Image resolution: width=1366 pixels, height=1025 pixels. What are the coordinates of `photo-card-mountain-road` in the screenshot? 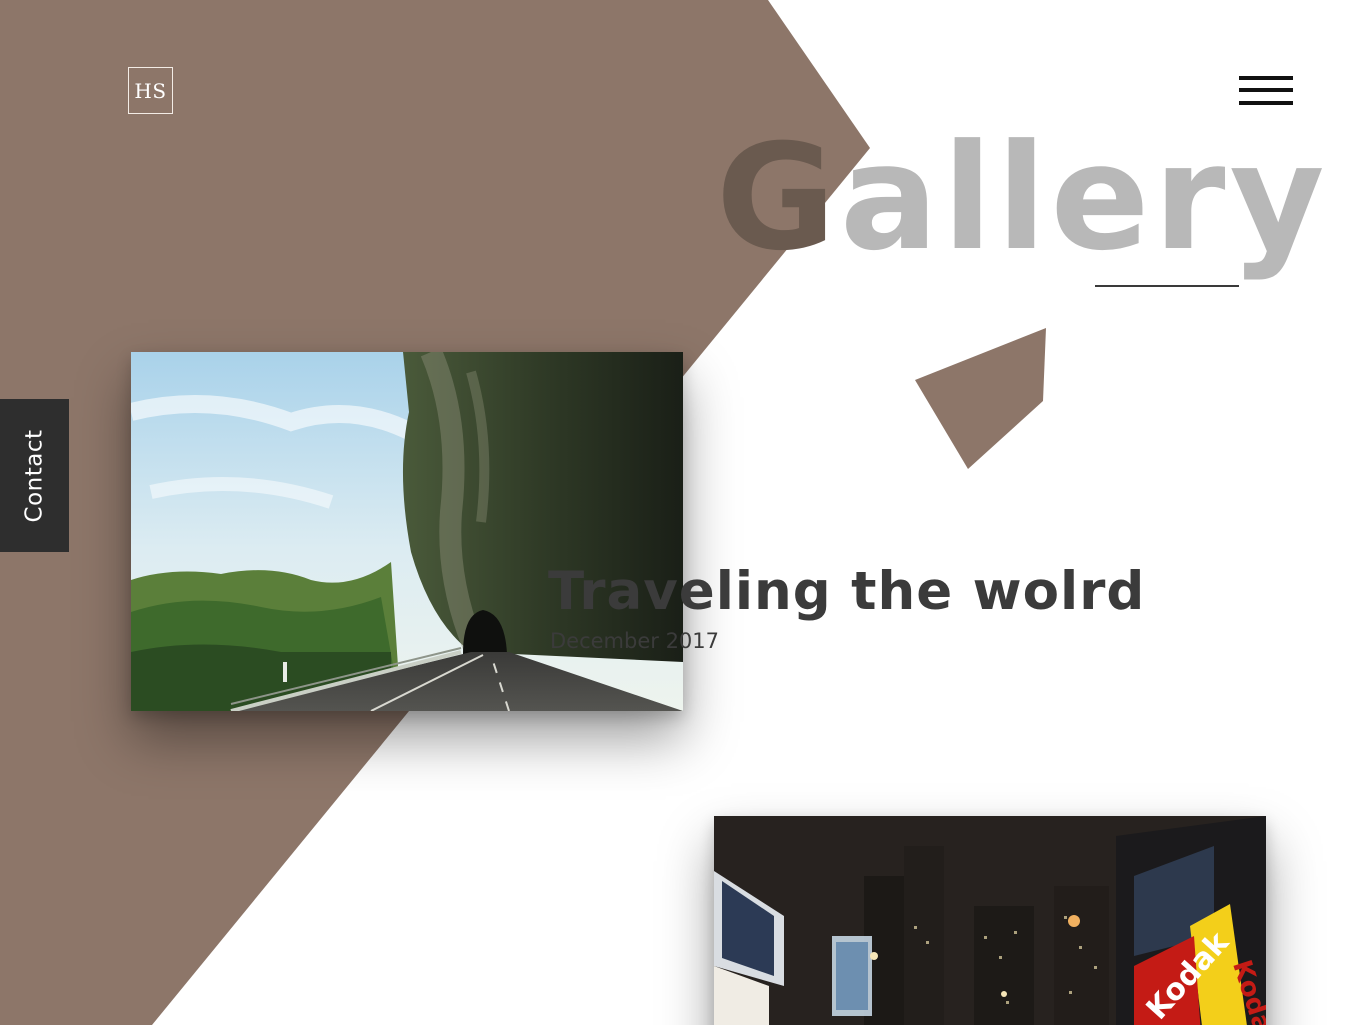 It's located at (407, 531).